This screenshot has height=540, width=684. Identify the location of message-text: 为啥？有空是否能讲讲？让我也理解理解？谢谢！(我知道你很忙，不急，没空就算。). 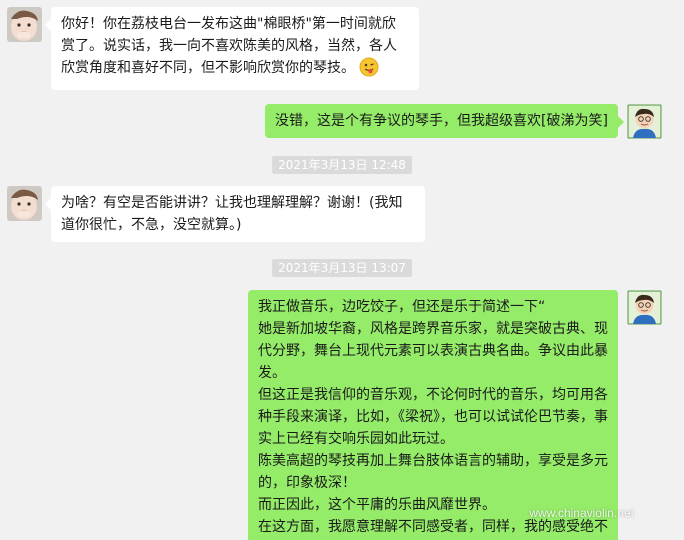
(232, 214).